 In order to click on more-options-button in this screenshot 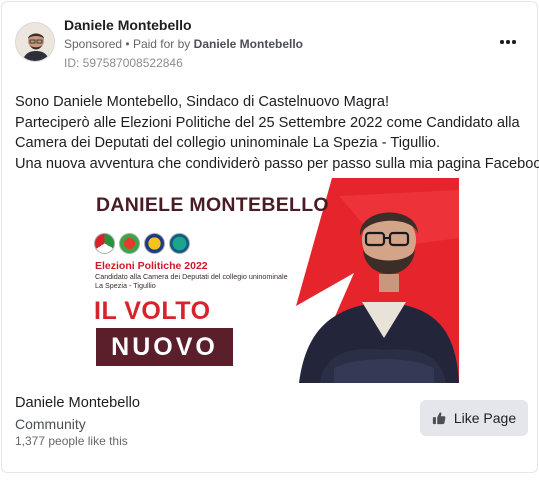, I will do `click(508, 42)`.